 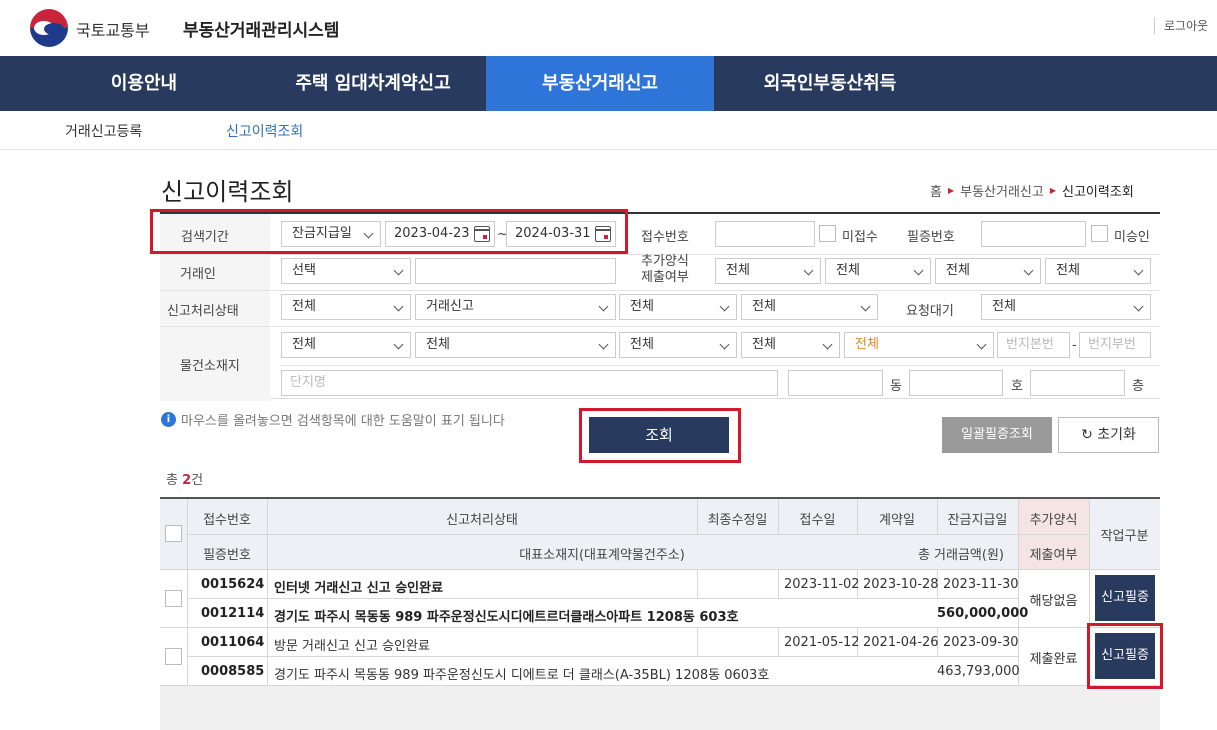 I want to click on balance-date: 2023-09-30, so click(x=981, y=642).